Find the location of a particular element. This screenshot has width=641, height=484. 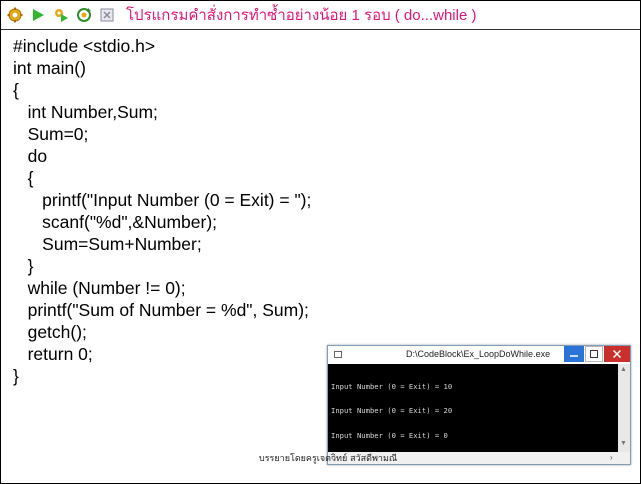

code-line: getch(); is located at coordinates (50, 332).